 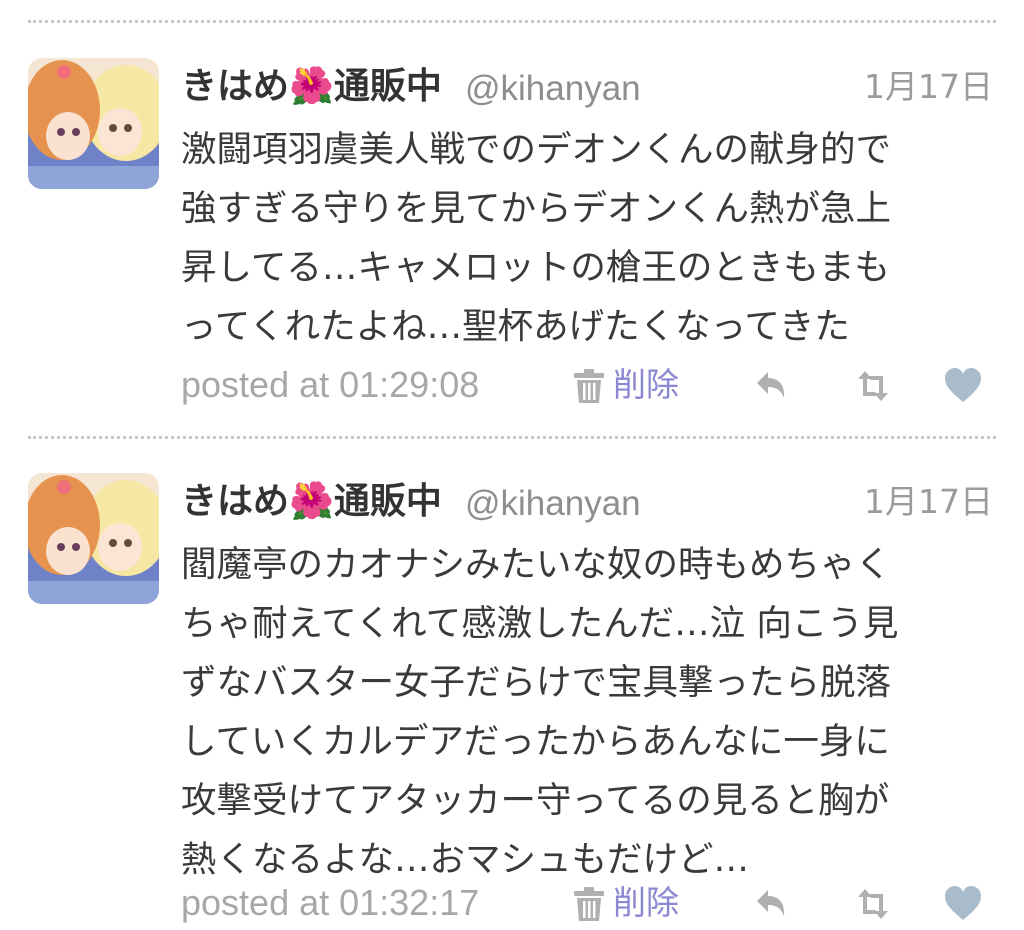 I want to click on tweet-text-line: 昇してる…キャメロットの槍王のときもまも, so click(x=535, y=267).